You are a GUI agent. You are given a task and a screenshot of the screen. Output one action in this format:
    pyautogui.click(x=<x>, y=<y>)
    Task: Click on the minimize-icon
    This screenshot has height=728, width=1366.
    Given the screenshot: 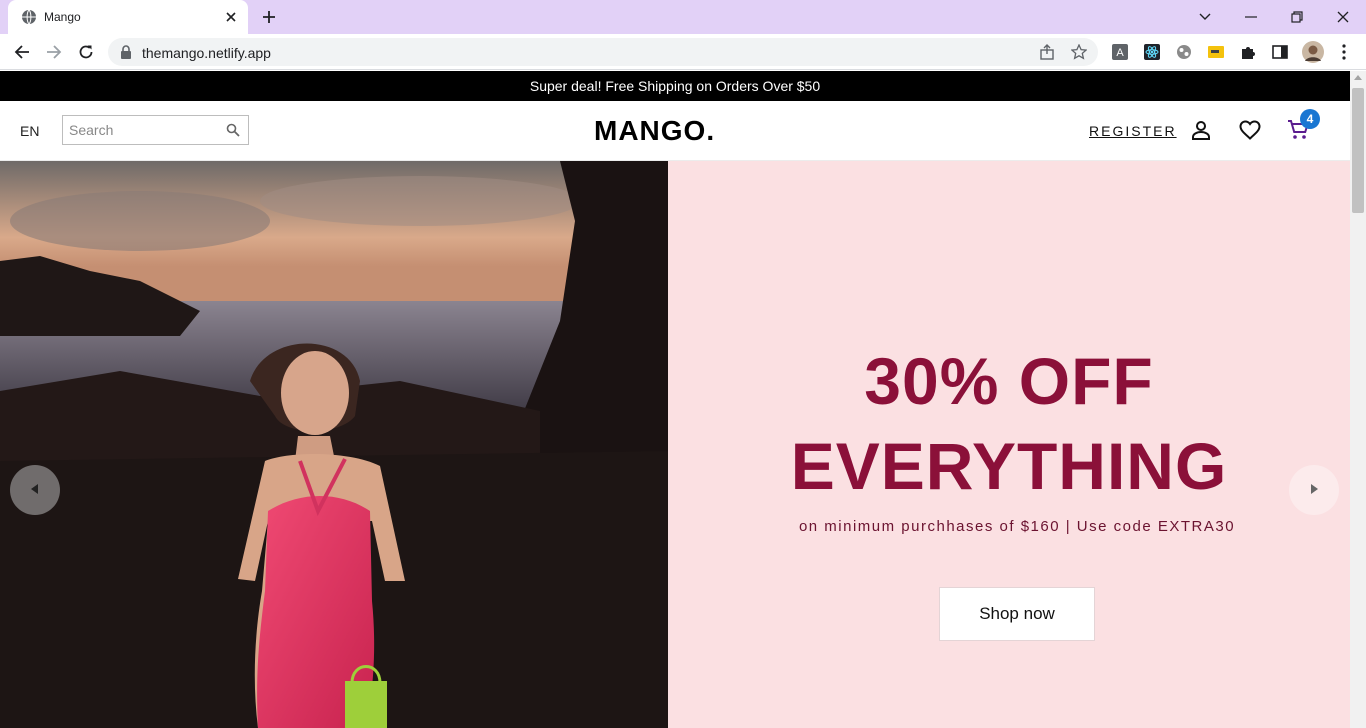 What is the action you would take?
    pyautogui.click(x=1251, y=17)
    